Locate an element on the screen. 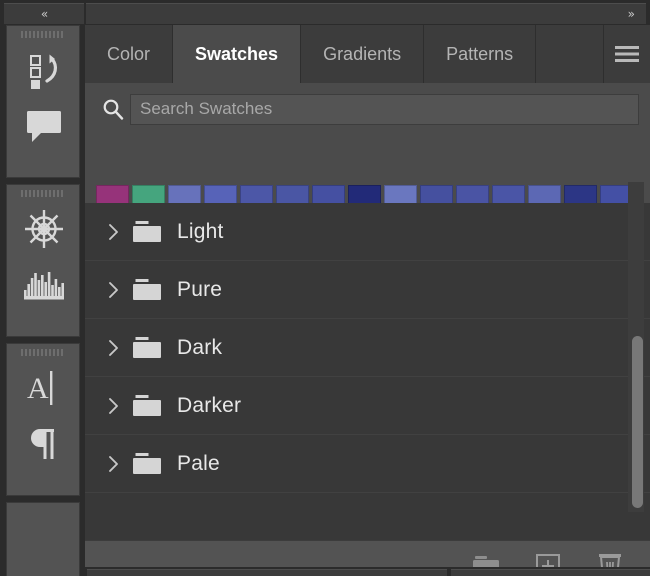 This screenshot has height=576, width=650. histogram-icon is located at coordinates (44, 286).